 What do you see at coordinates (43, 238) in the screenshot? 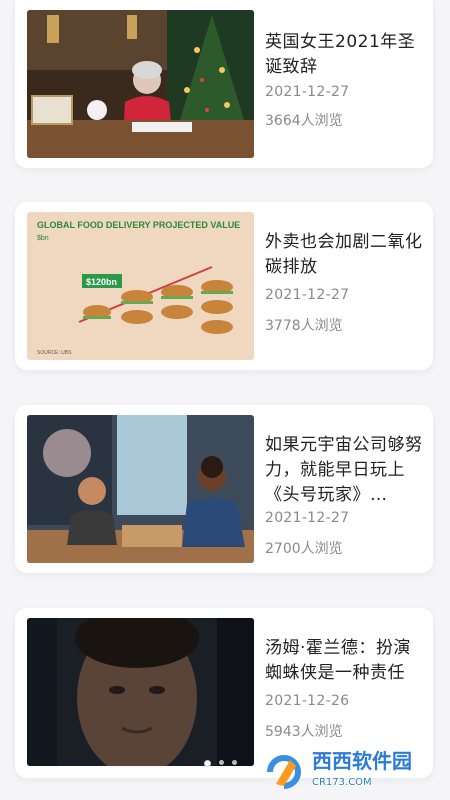
I see `chart-unit: $bn` at bounding box center [43, 238].